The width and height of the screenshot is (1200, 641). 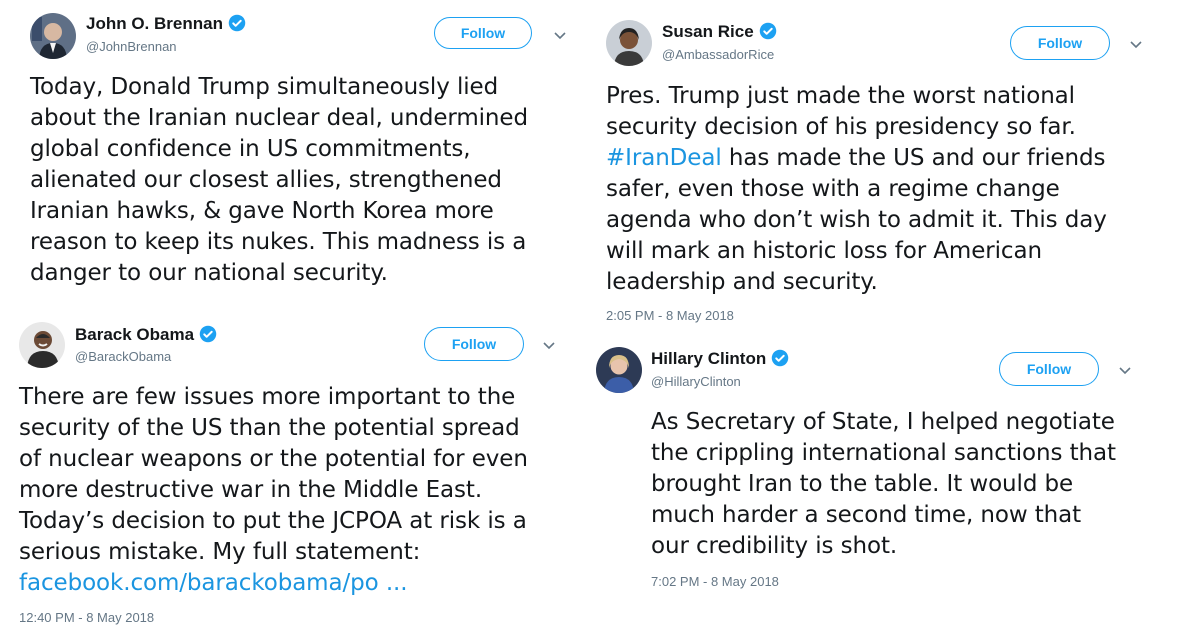 I want to click on tweet-text-line: serious mistake. My full statement:, so click(x=220, y=552).